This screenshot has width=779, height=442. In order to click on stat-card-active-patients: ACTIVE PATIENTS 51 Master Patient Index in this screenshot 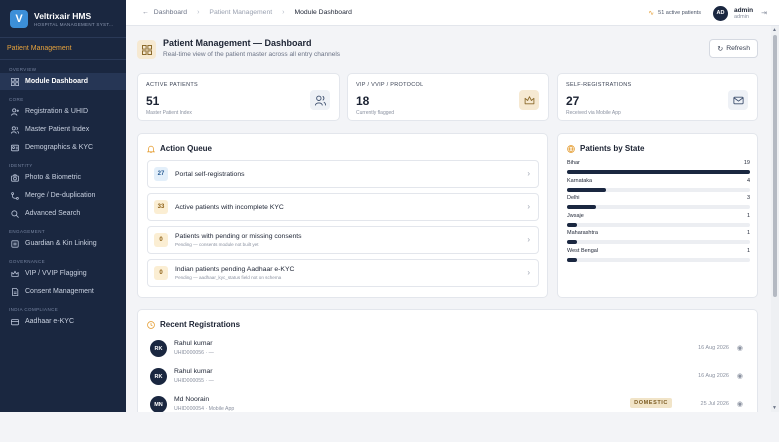, I will do `click(238, 97)`.